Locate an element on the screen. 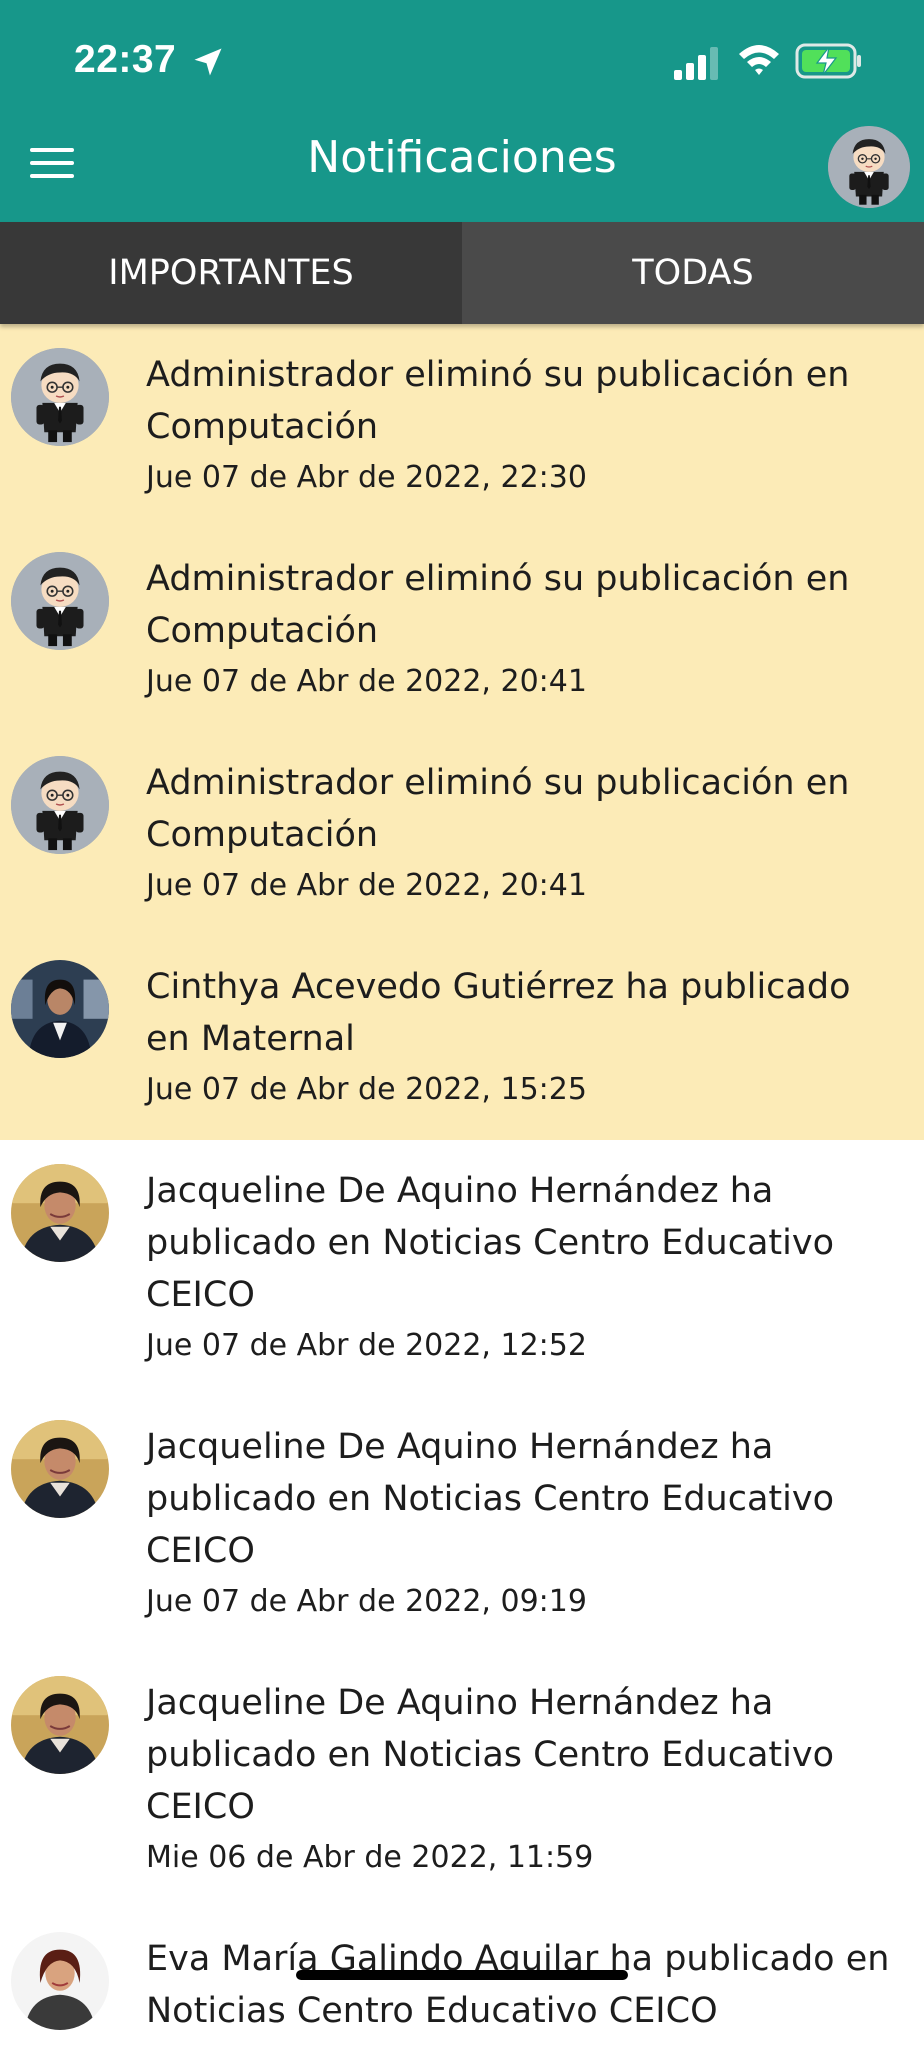 This screenshot has width=924, height=2062. notification-time: Jue 07 de Abr de 2022, 15:25 is located at coordinates (366, 1089).